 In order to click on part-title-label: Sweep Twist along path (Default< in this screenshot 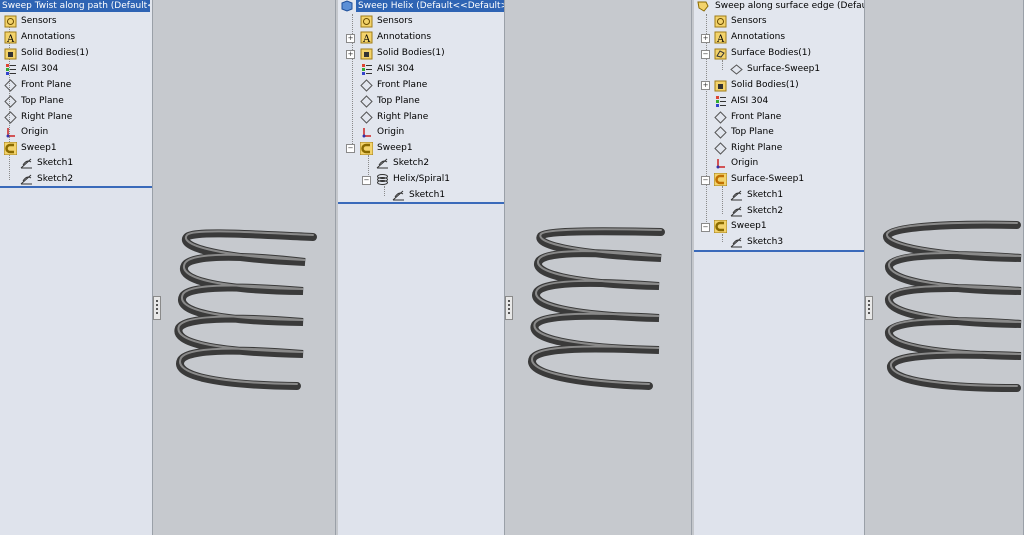, I will do `click(76, 6)`.